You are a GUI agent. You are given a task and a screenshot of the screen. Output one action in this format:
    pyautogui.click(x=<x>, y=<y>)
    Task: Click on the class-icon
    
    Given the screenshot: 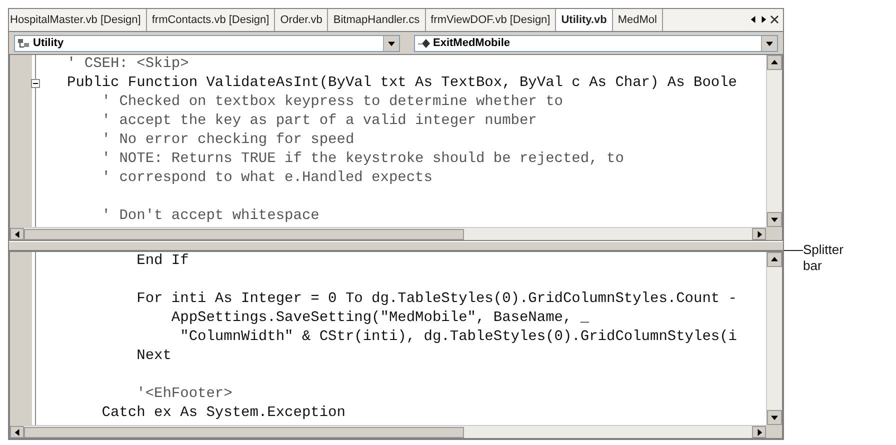 What is the action you would take?
    pyautogui.click(x=24, y=43)
    